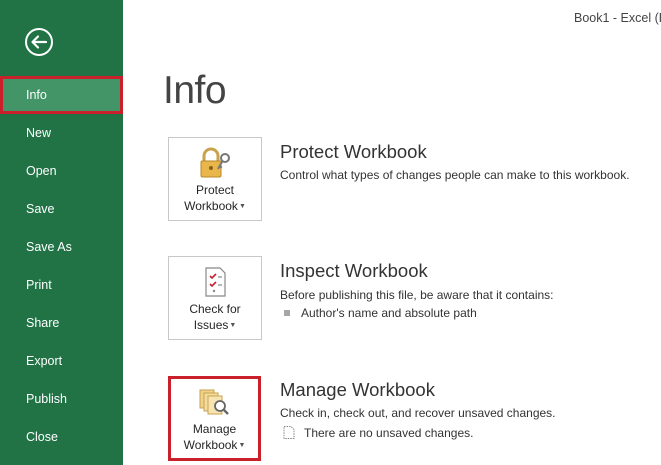 This screenshot has width=661, height=465. What do you see at coordinates (617, 18) in the screenshot?
I see `window-title: Book1 - Excel (Pr` at bounding box center [617, 18].